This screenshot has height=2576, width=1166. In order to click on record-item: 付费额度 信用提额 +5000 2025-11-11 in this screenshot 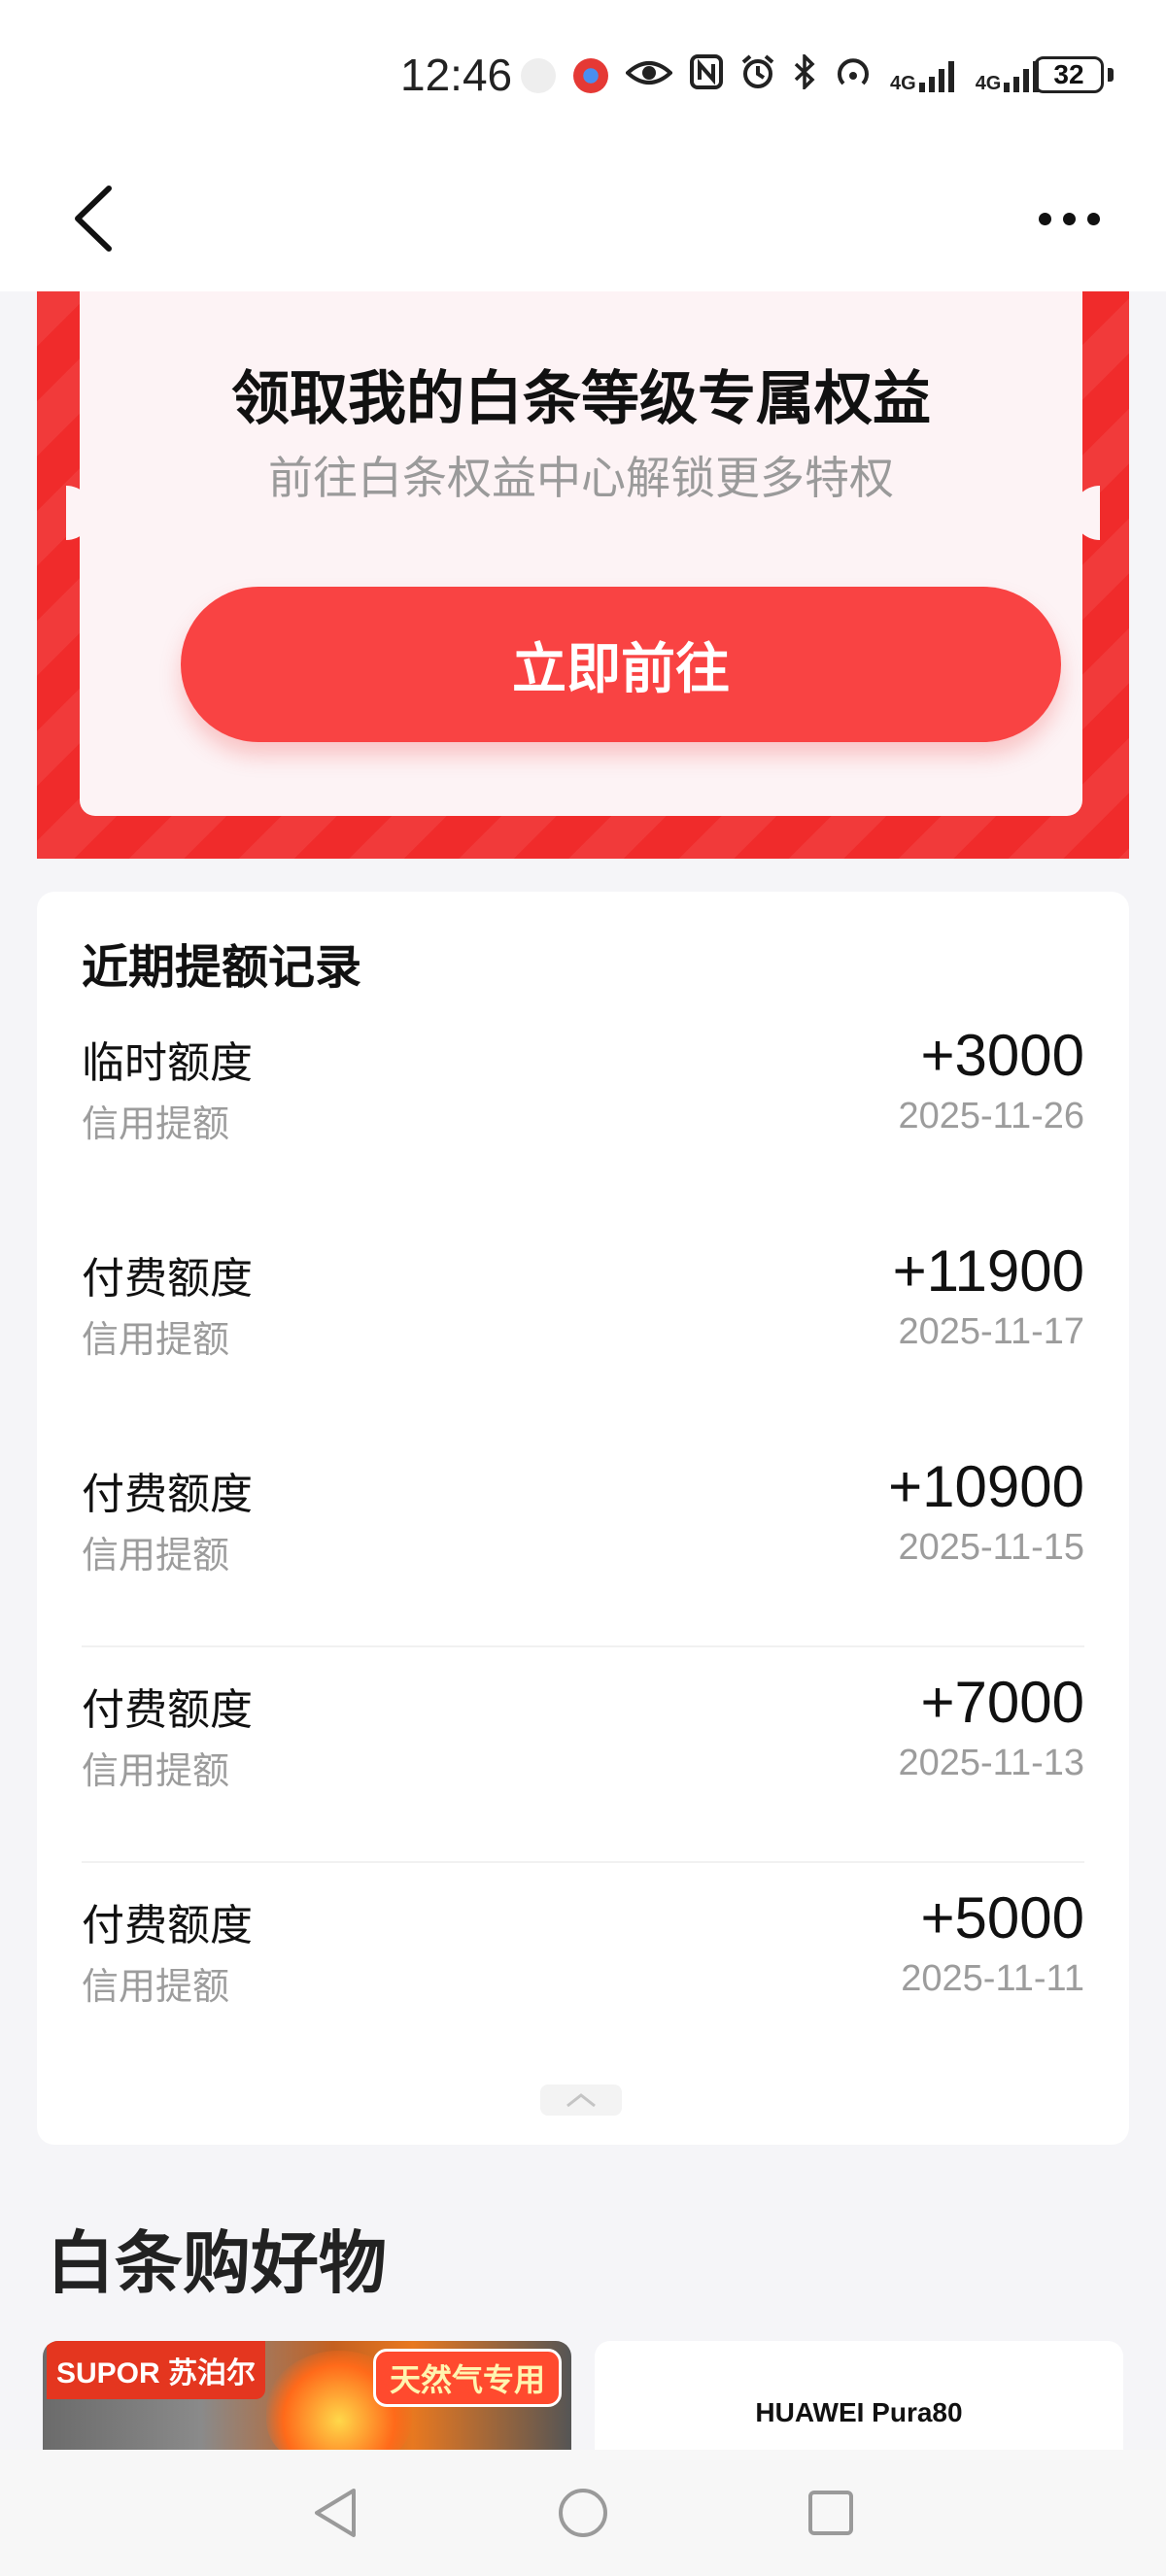, I will do `click(583, 1995)`.